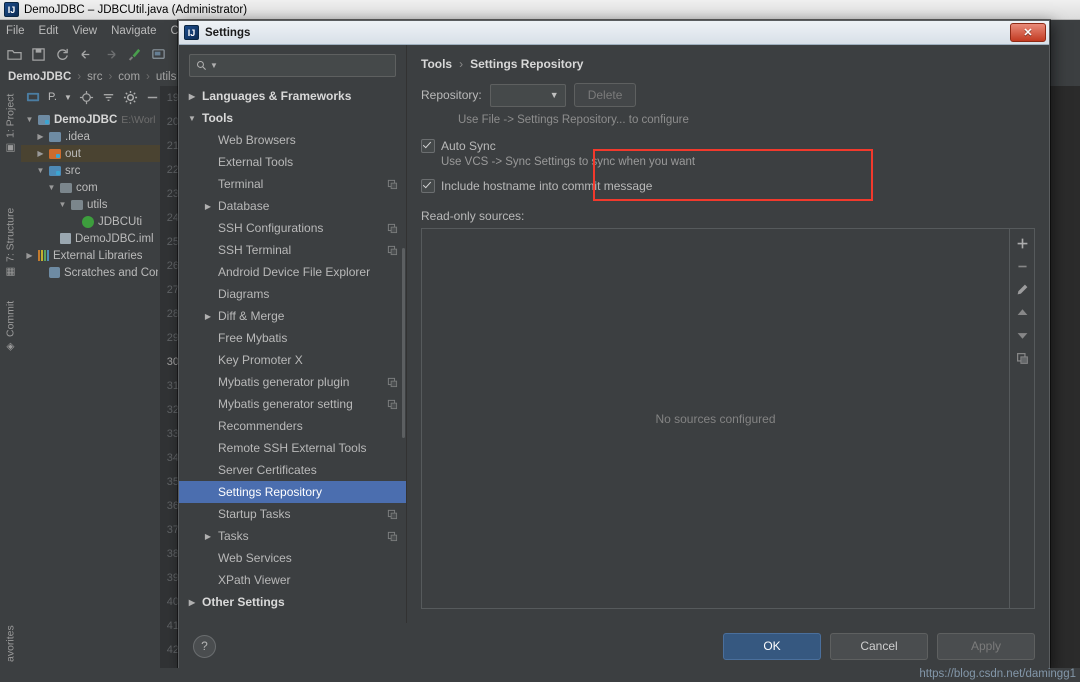 The height and width of the screenshot is (682, 1080). Describe the element at coordinates (110, 54) in the screenshot. I see `forward-arrow-icon` at that location.